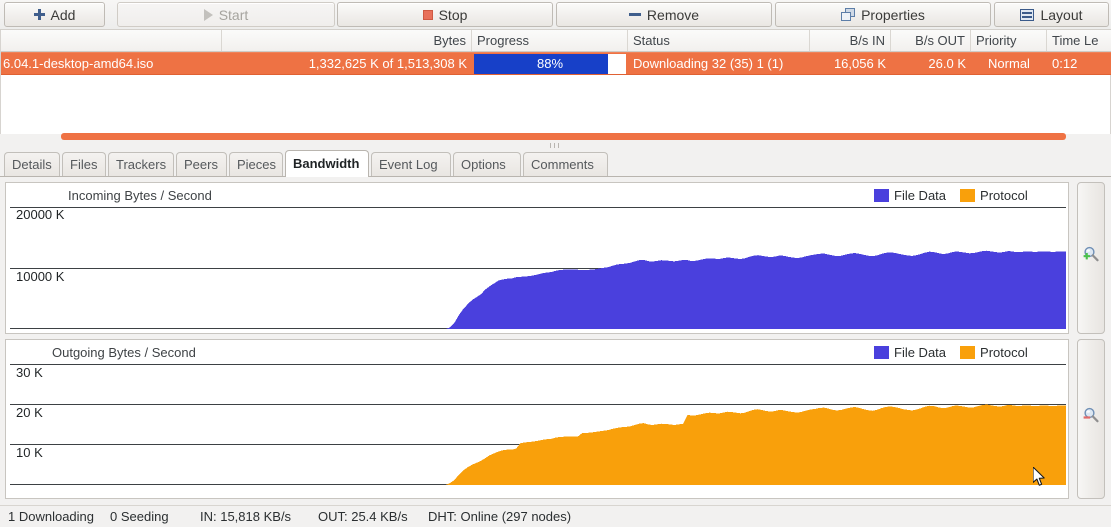 The width and height of the screenshot is (1111, 527). What do you see at coordinates (951, 195) in the screenshot?
I see `incoming-graph-legend: File Data Protocol` at bounding box center [951, 195].